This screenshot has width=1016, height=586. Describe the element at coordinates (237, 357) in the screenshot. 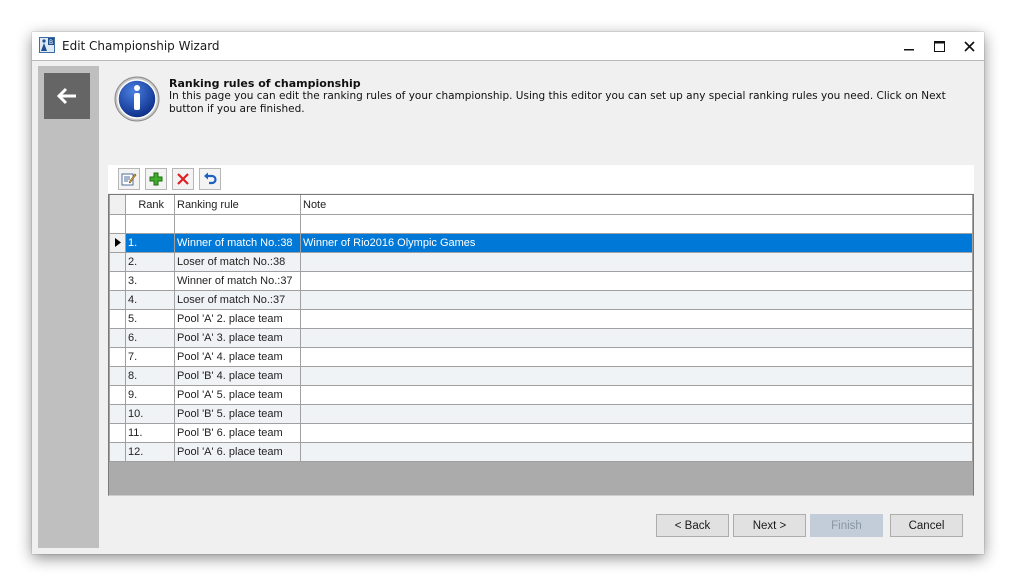

I see `rule-cell: Pool 'A' 4. place team` at that location.